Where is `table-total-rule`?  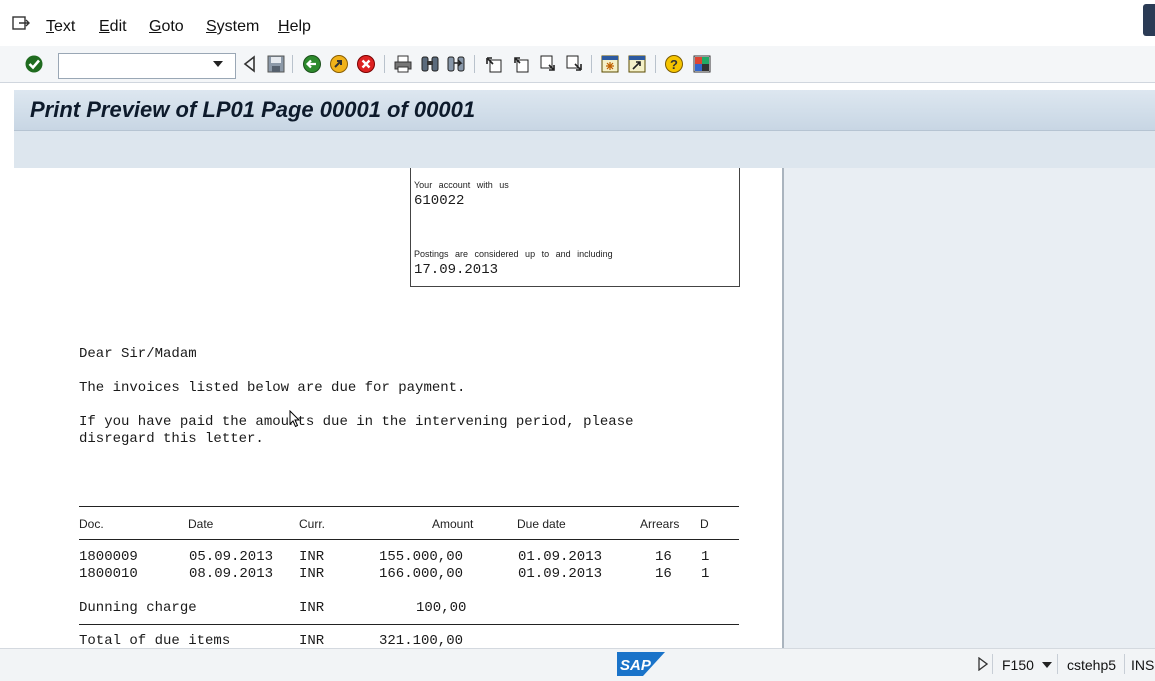 table-total-rule is located at coordinates (409, 624).